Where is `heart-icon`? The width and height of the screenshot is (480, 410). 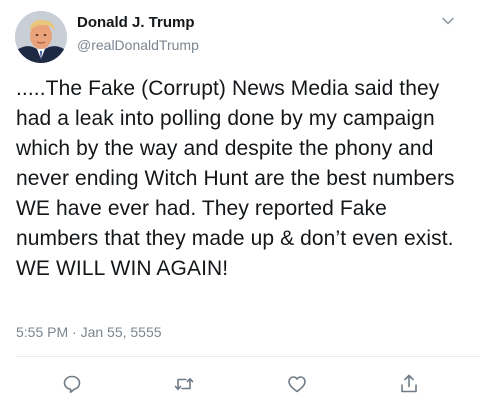 heart-icon is located at coordinates (297, 384).